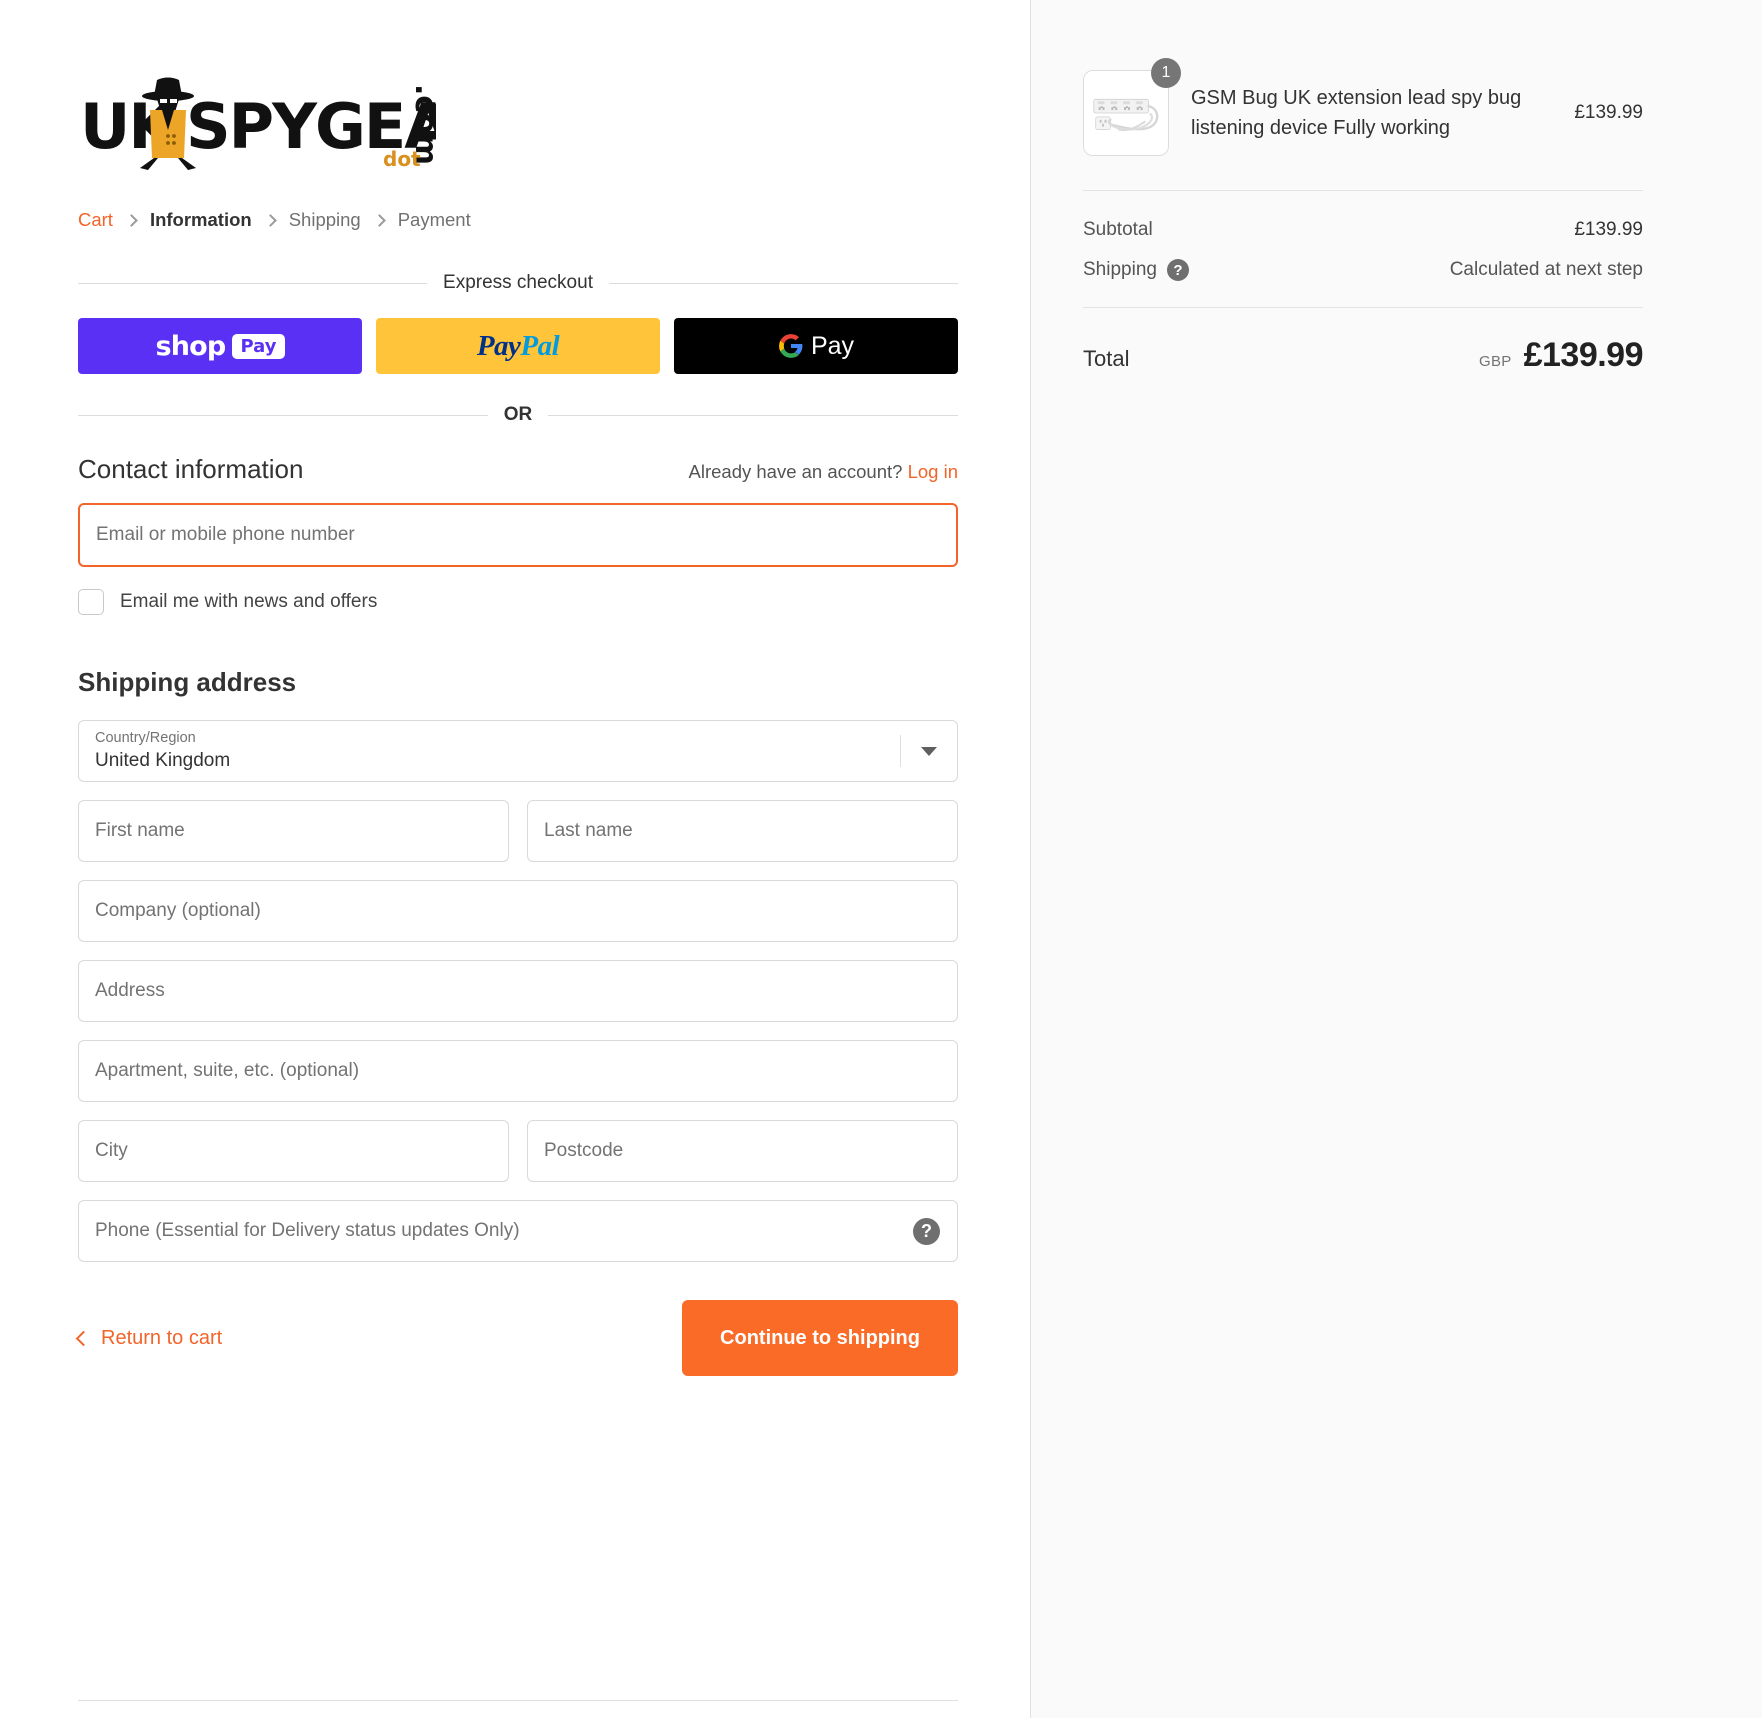 This screenshot has height=1718, width=1762. I want to click on total-label: Total, so click(1106, 358).